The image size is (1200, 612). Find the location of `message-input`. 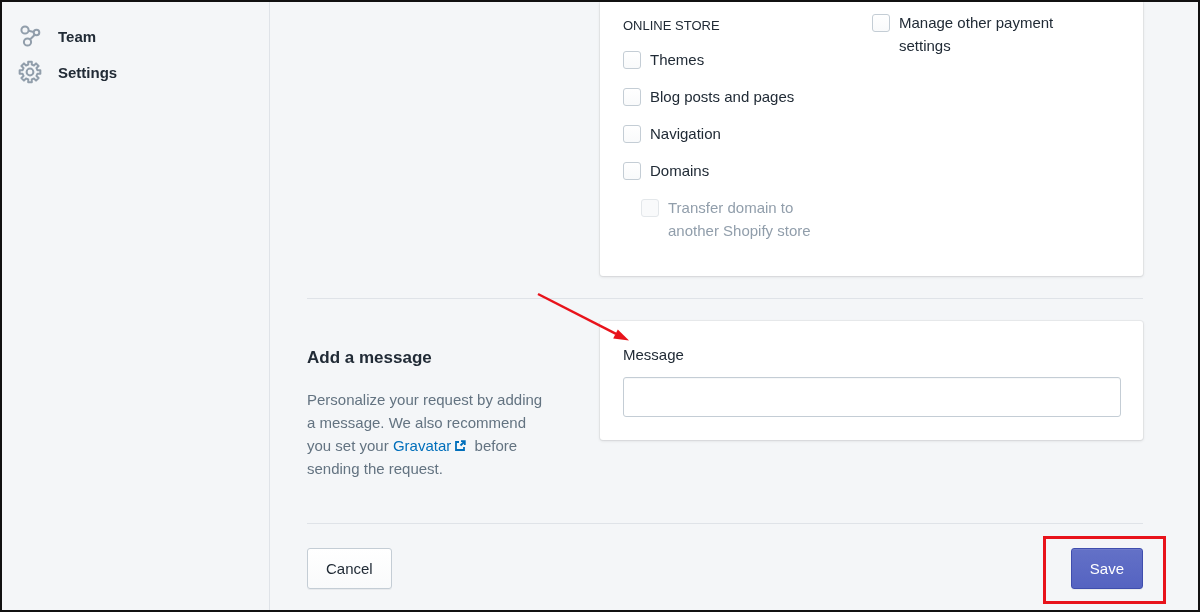

message-input is located at coordinates (872, 397).